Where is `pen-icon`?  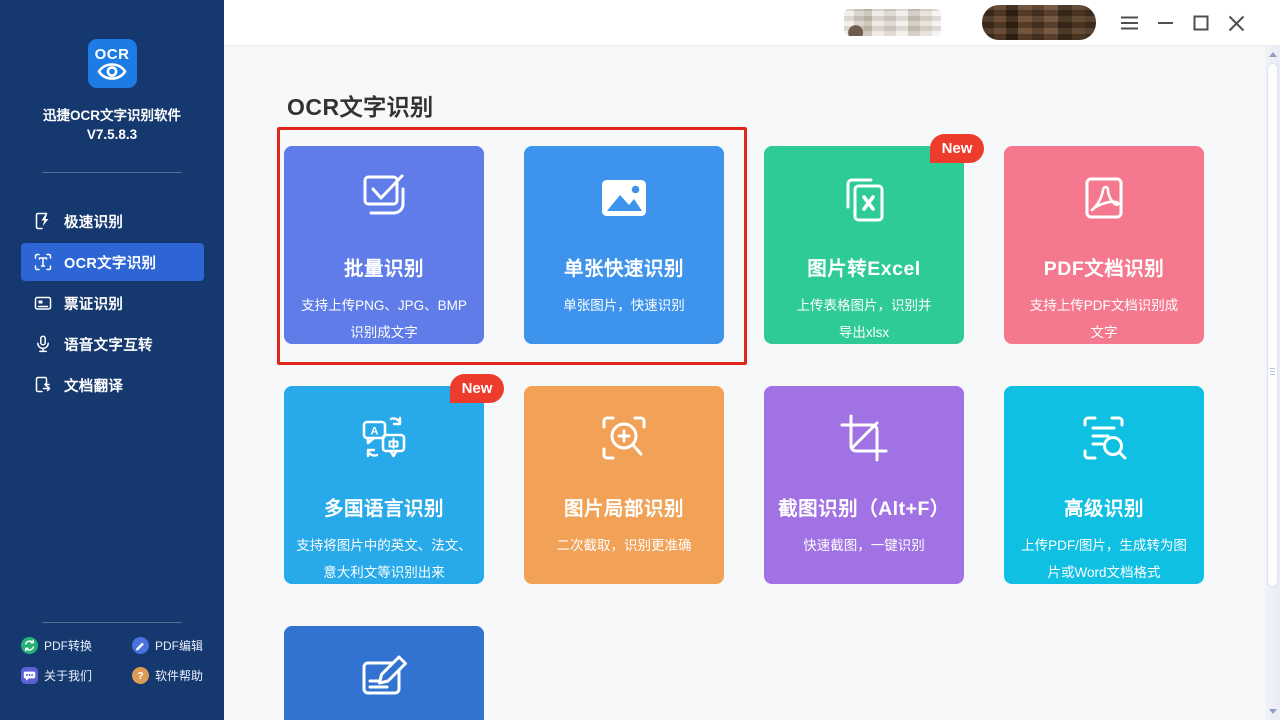
pen-icon is located at coordinates (140, 645).